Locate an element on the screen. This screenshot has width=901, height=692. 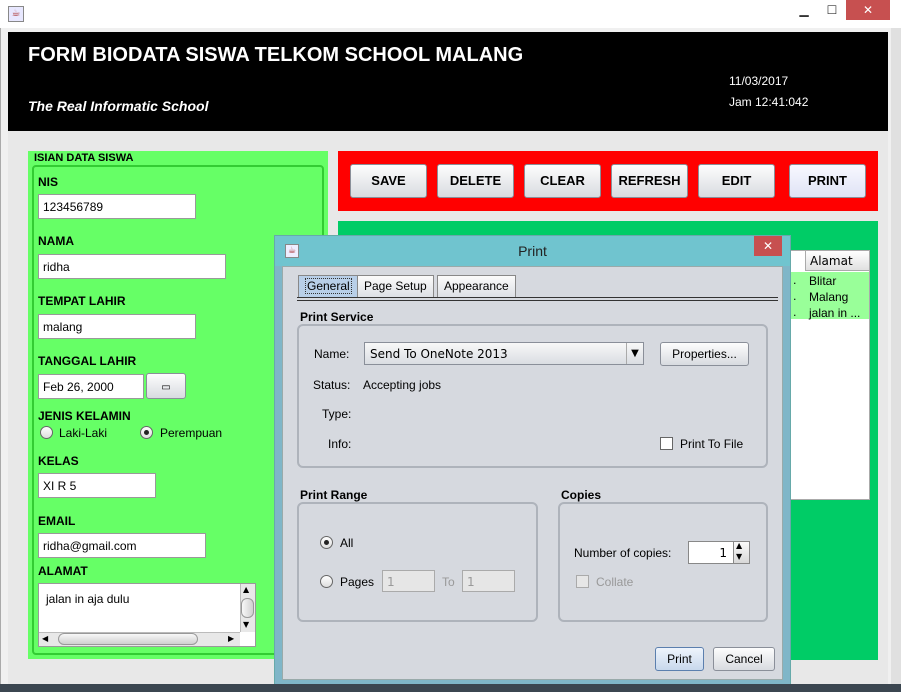
alamat-horizontal-thumb is located at coordinates (128, 639).